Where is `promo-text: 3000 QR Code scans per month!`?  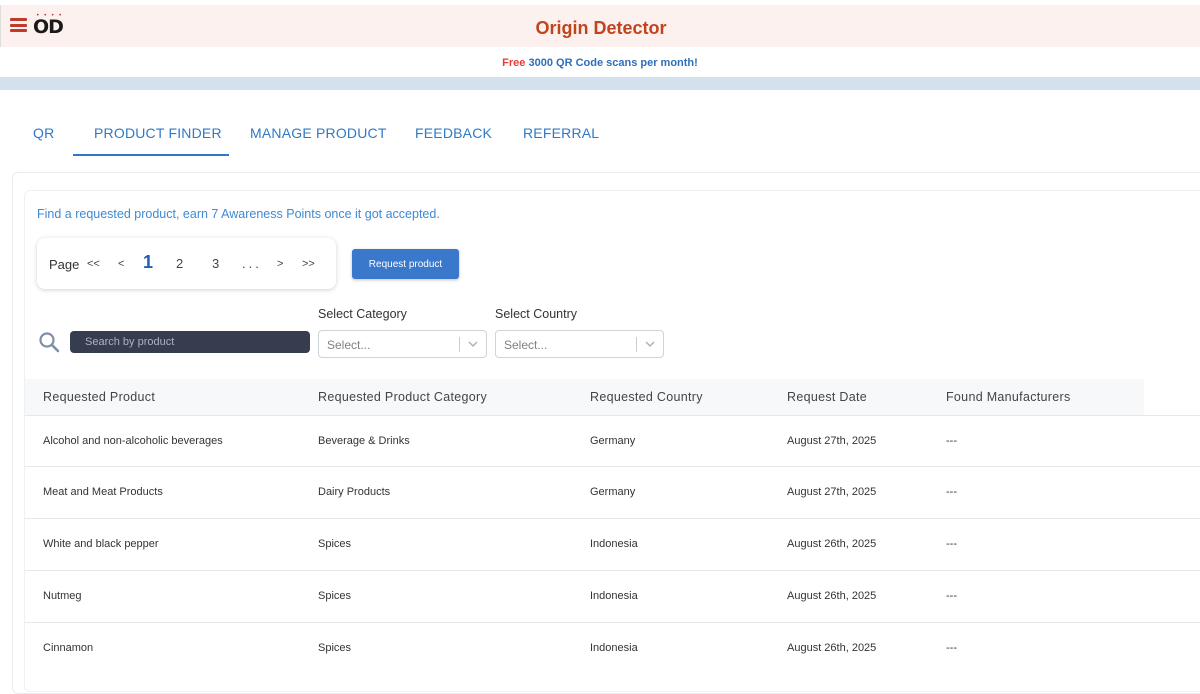 promo-text: 3000 QR Code scans per month! is located at coordinates (613, 63).